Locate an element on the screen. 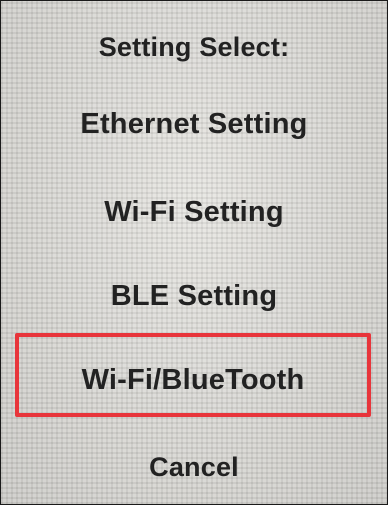 The height and width of the screenshot is (505, 388). ble-setting-option: BLE Setting is located at coordinates (194, 296).